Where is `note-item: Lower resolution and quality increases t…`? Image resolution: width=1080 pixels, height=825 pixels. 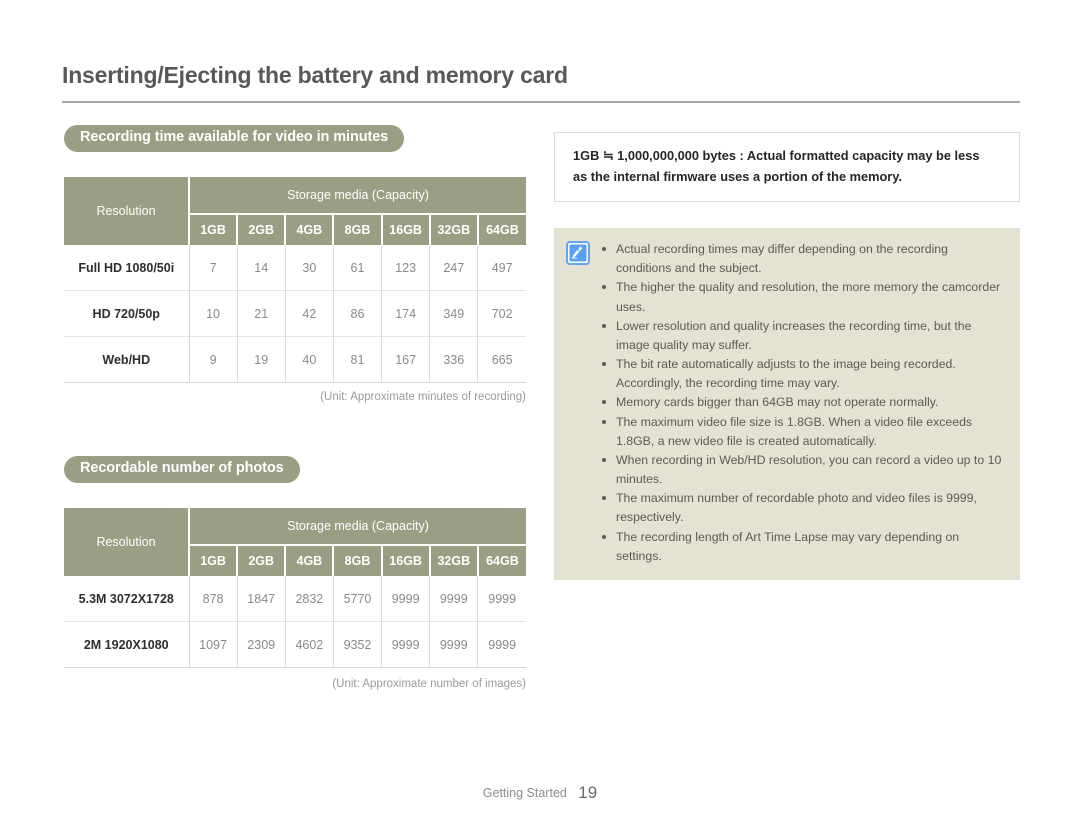 note-item: Lower resolution and quality increases t… is located at coordinates (802, 336).